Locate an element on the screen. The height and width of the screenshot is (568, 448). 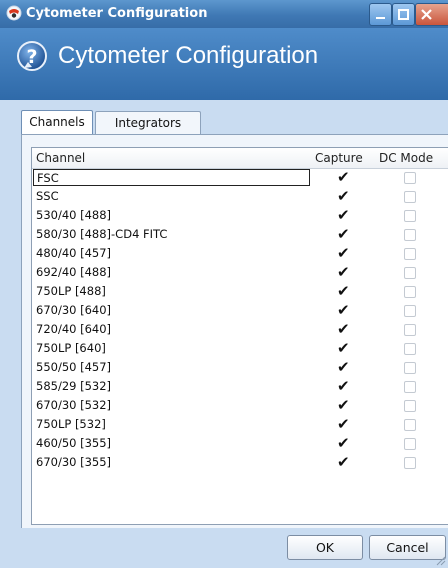
ok-button: OK is located at coordinates (325, 547).